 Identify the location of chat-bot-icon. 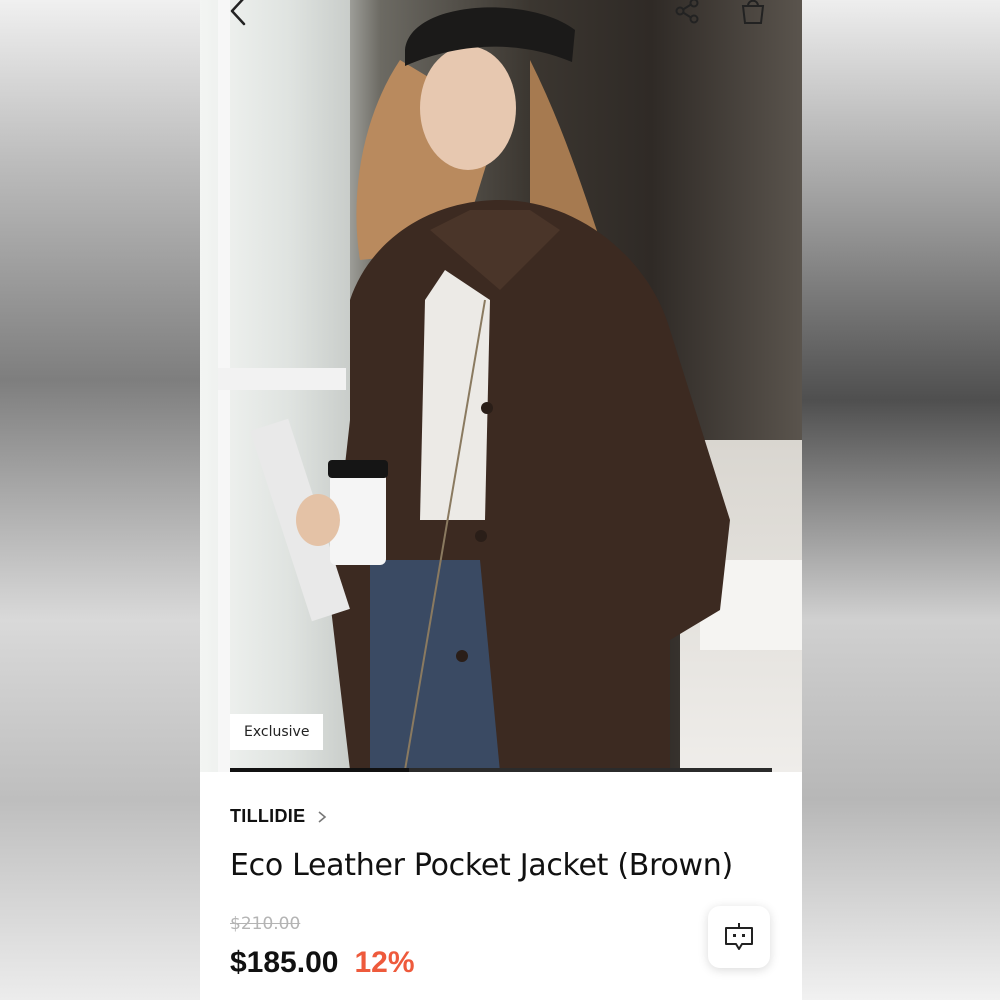
(739, 936).